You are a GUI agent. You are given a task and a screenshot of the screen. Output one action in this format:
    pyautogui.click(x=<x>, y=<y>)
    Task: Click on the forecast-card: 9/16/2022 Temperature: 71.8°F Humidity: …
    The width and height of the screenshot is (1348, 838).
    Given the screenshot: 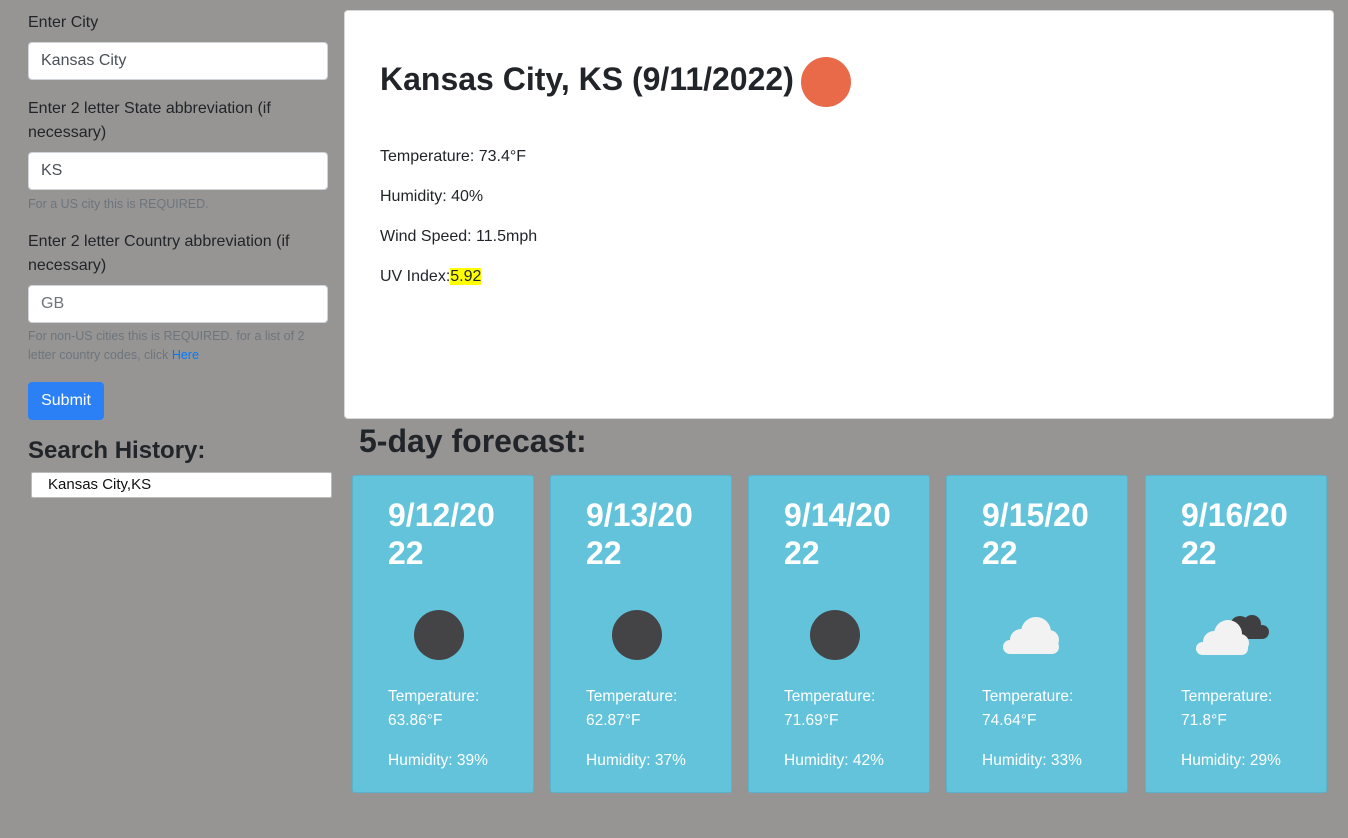 What is the action you would take?
    pyautogui.click(x=1236, y=634)
    